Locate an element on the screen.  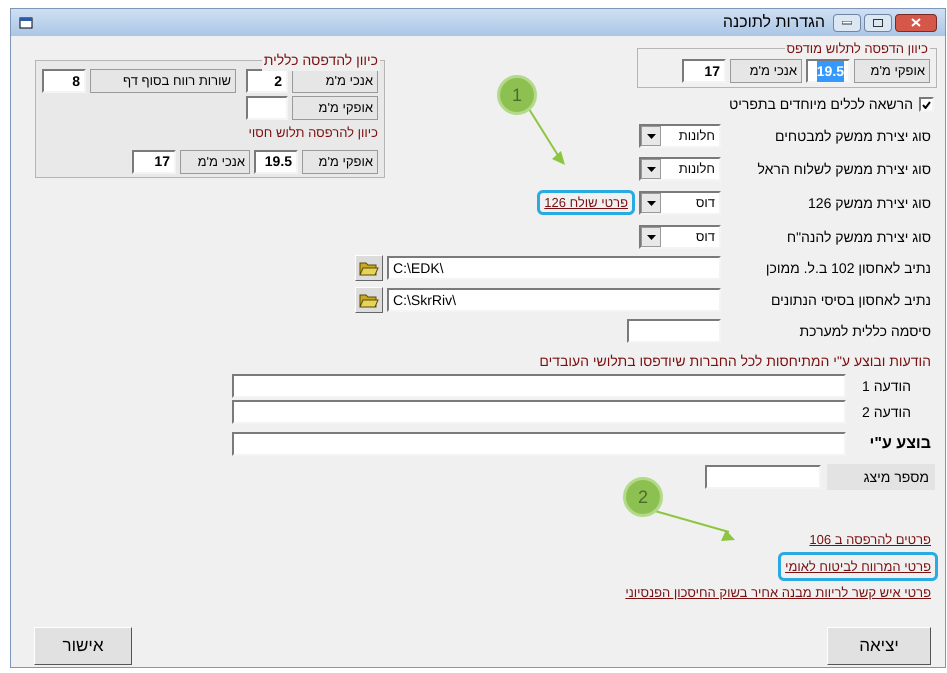
ok-button: אישור is located at coordinates (83, 645).